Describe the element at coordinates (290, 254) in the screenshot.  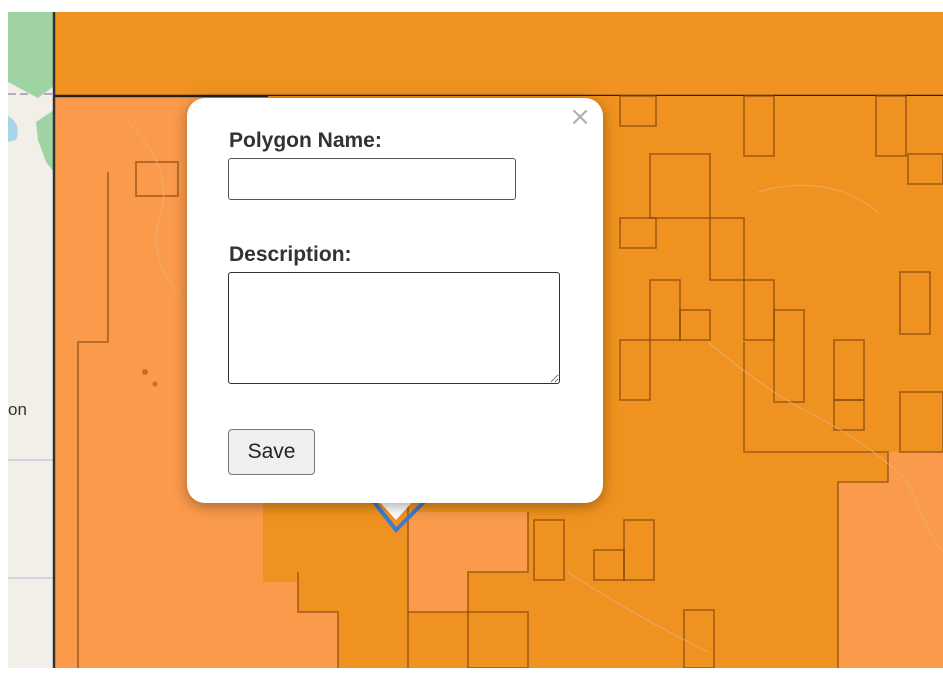
I see `description-label: Description:` at that location.